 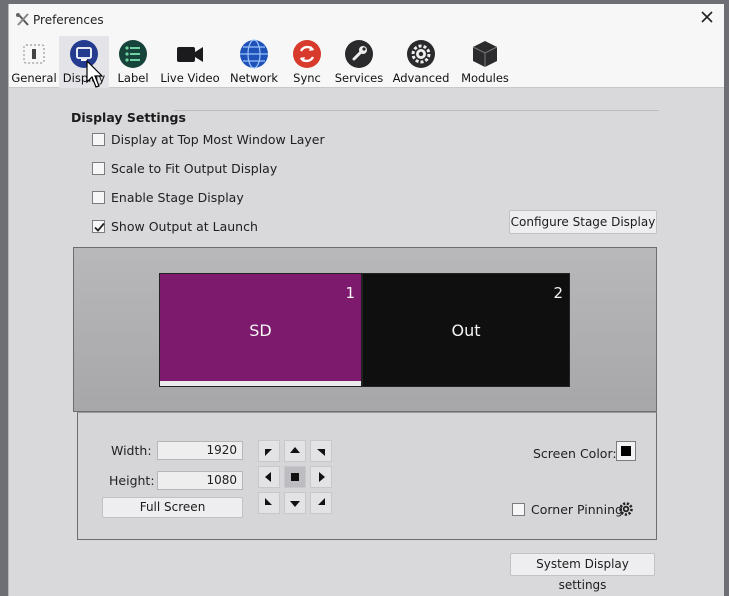 What do you see at coordinates (582, 572) in the screenshot?
I see `system-display-settings-button: System Display settings` at bounding box center [582, 572].